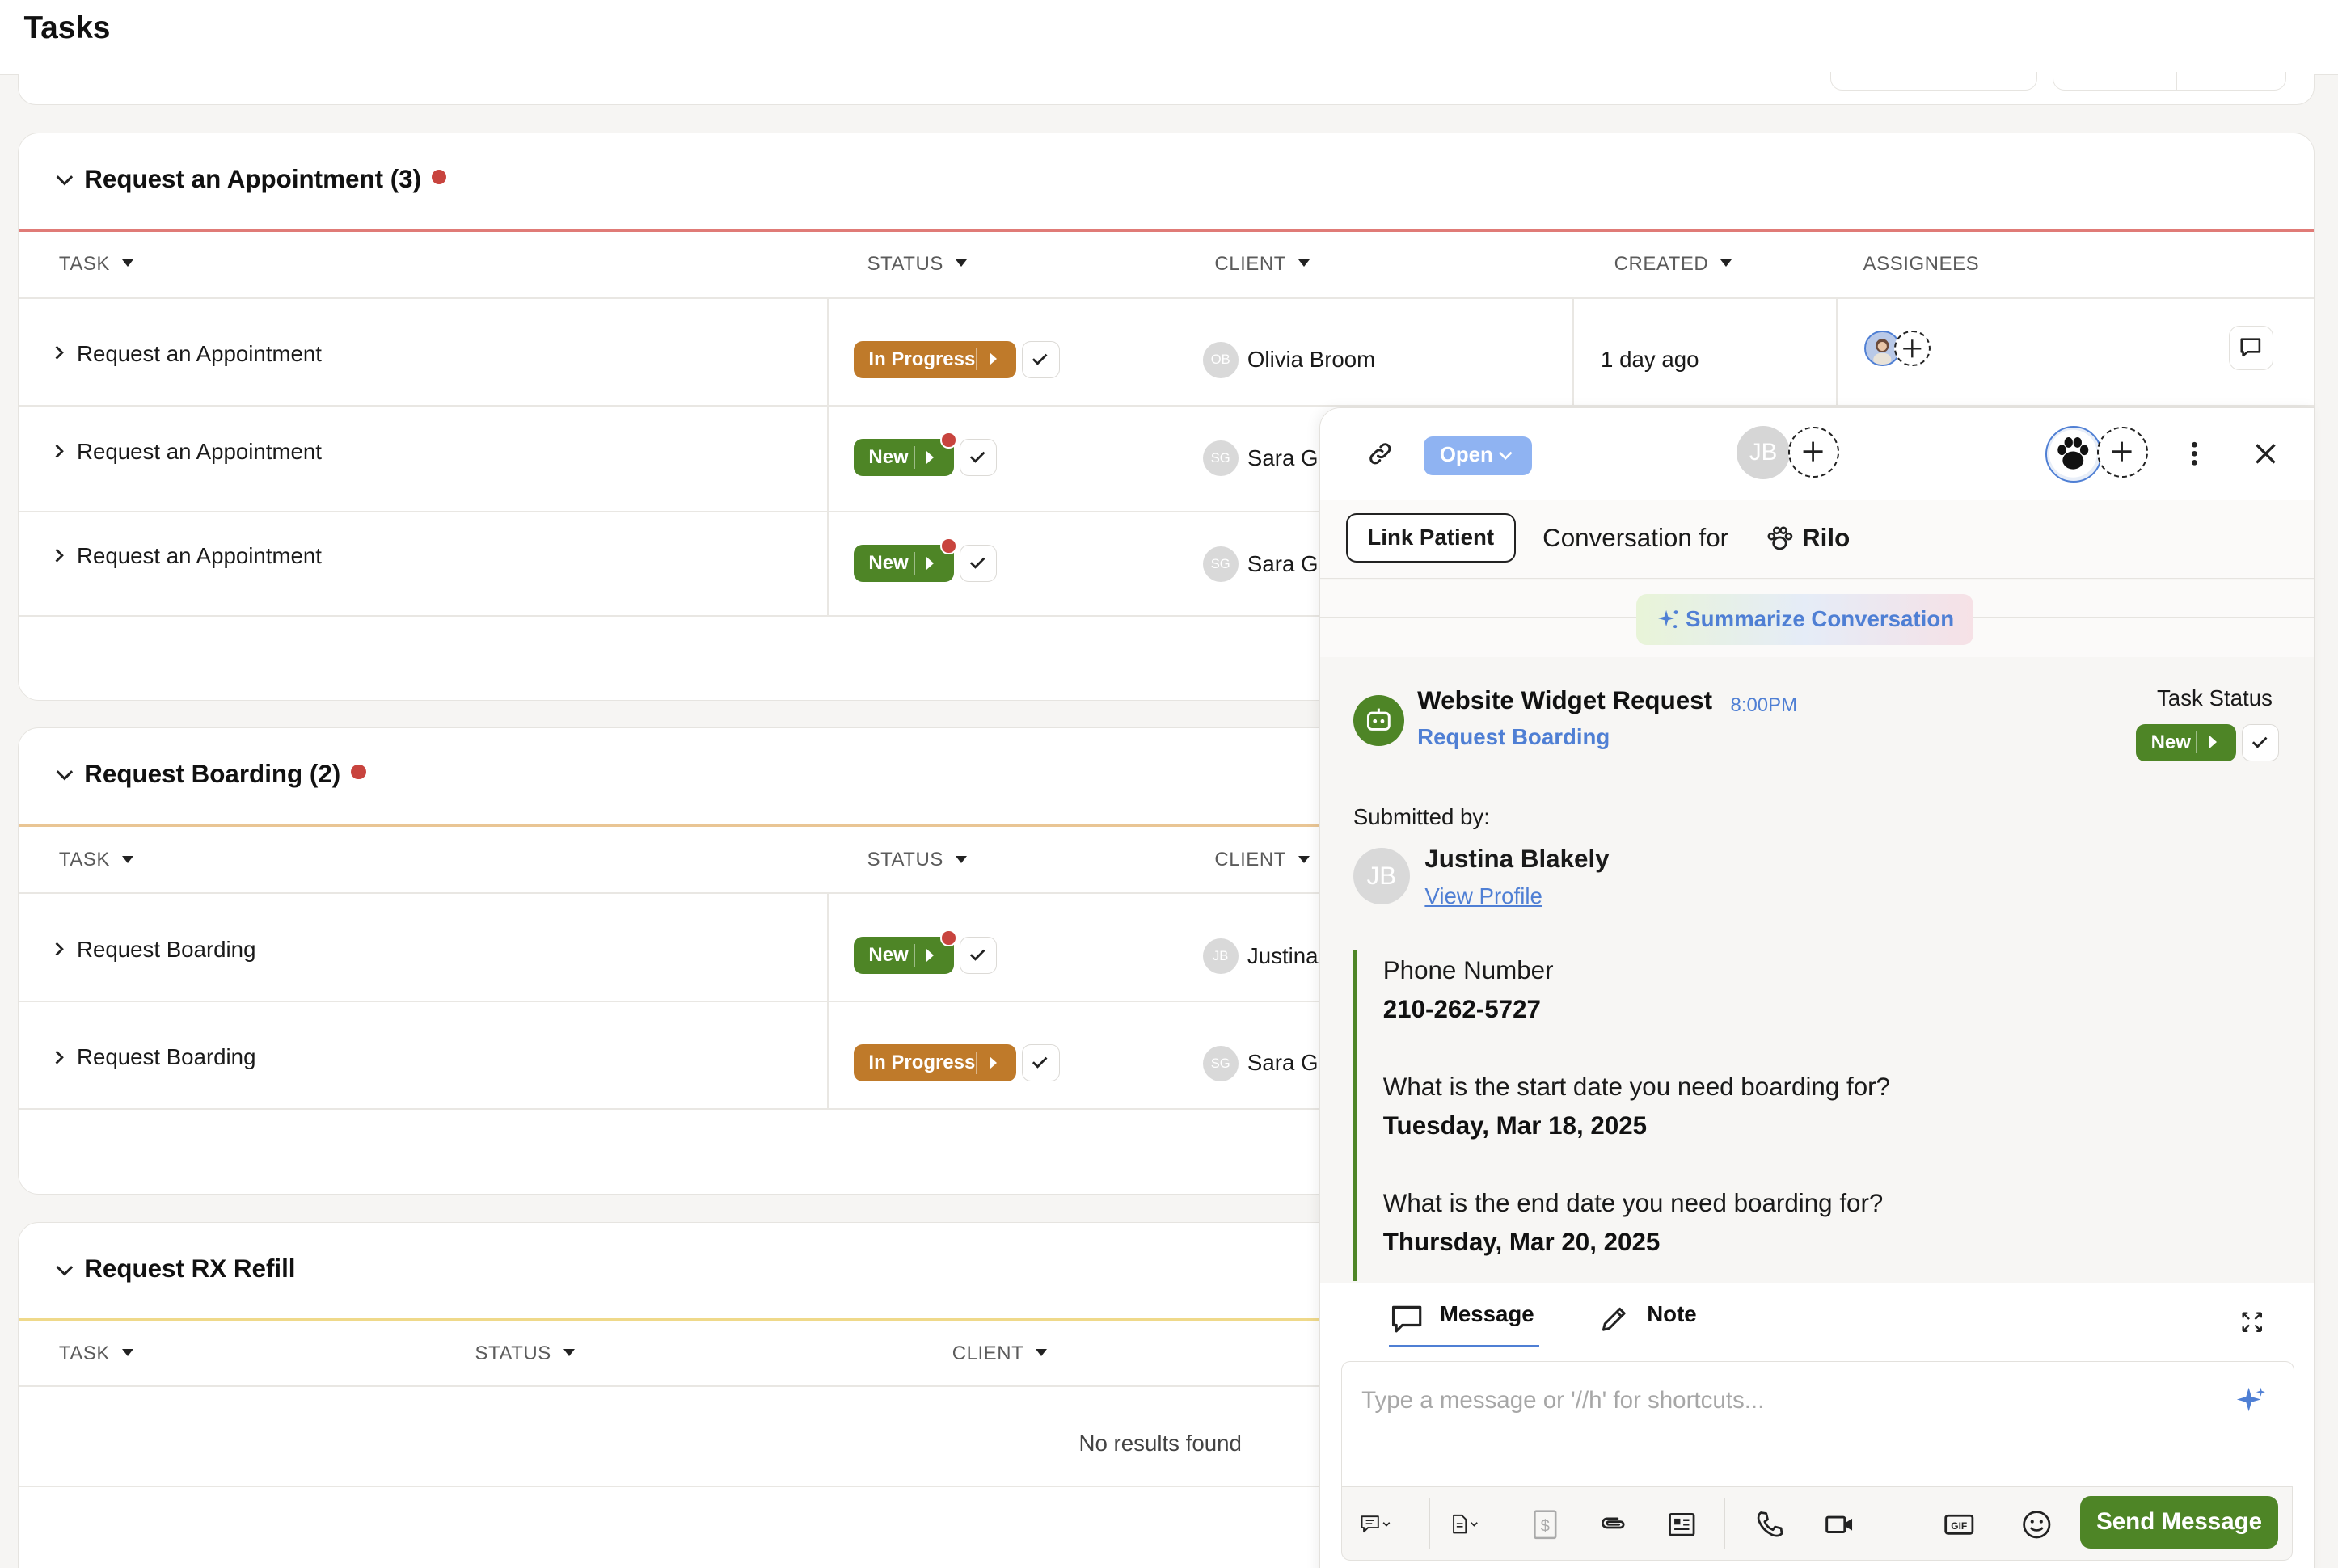  I want to click on pencil-icon, so click(1614, 1319).